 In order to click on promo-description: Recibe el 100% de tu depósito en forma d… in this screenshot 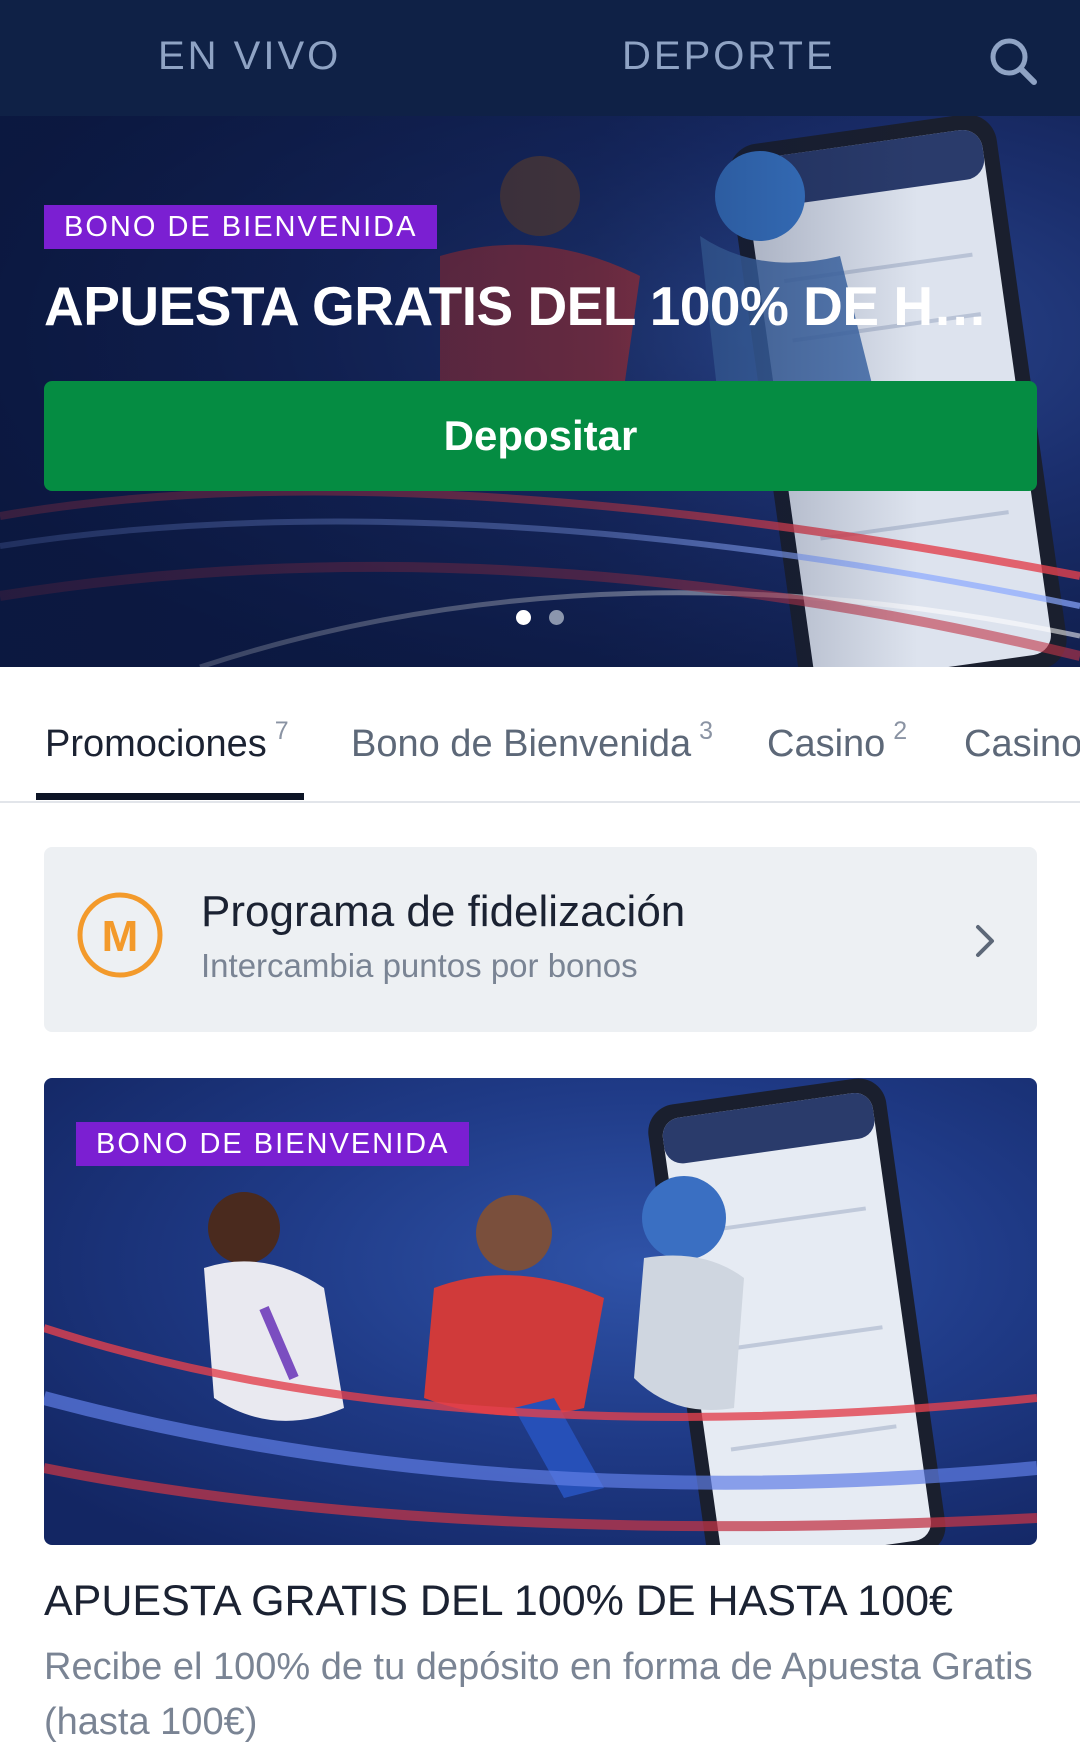, I will do `click(538, 1694)`.